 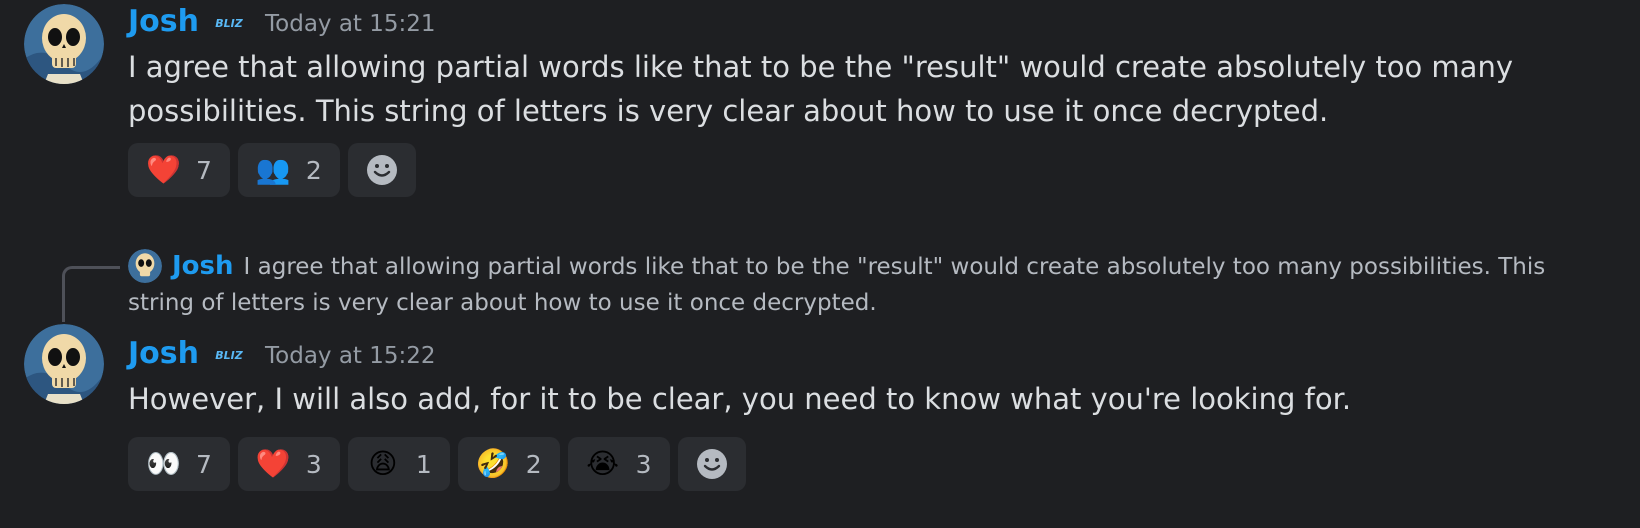 I want to click on reply-spine, so click(x=91, y=294).